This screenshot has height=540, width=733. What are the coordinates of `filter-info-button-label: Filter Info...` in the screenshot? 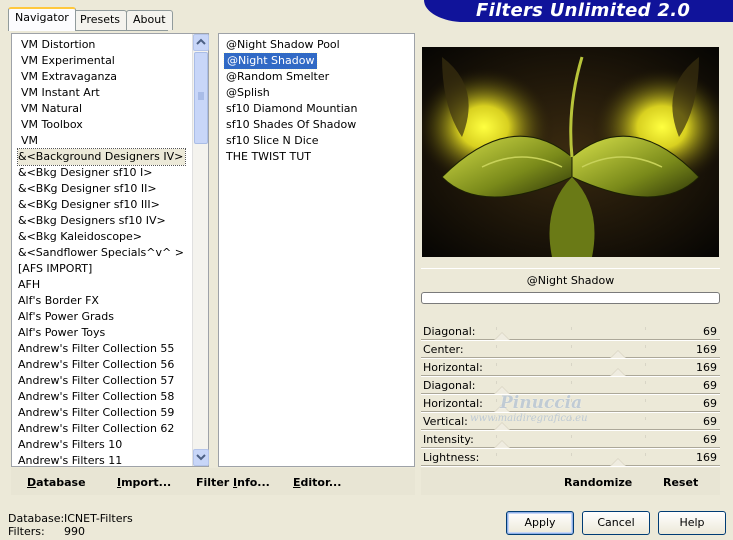 It's located at (233, 482).